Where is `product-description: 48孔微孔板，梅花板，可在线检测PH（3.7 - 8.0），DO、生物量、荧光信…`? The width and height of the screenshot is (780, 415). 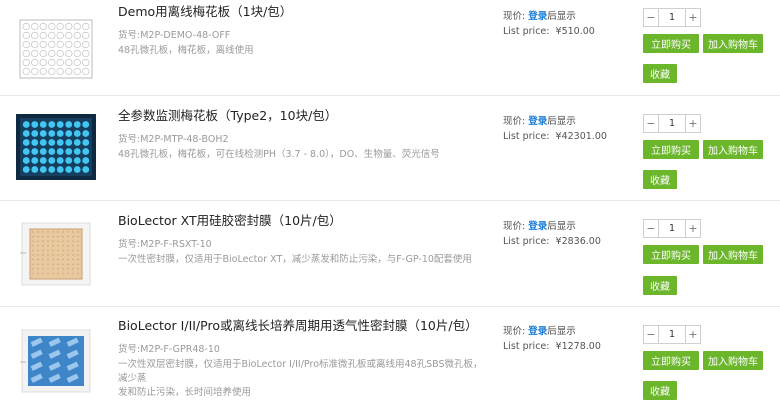 product-description: 48孔微孔板，梅花板，可在线检测PH（3.7 - 8.0），DO、生物量、荧光信… is located at coordinates (279, 154).